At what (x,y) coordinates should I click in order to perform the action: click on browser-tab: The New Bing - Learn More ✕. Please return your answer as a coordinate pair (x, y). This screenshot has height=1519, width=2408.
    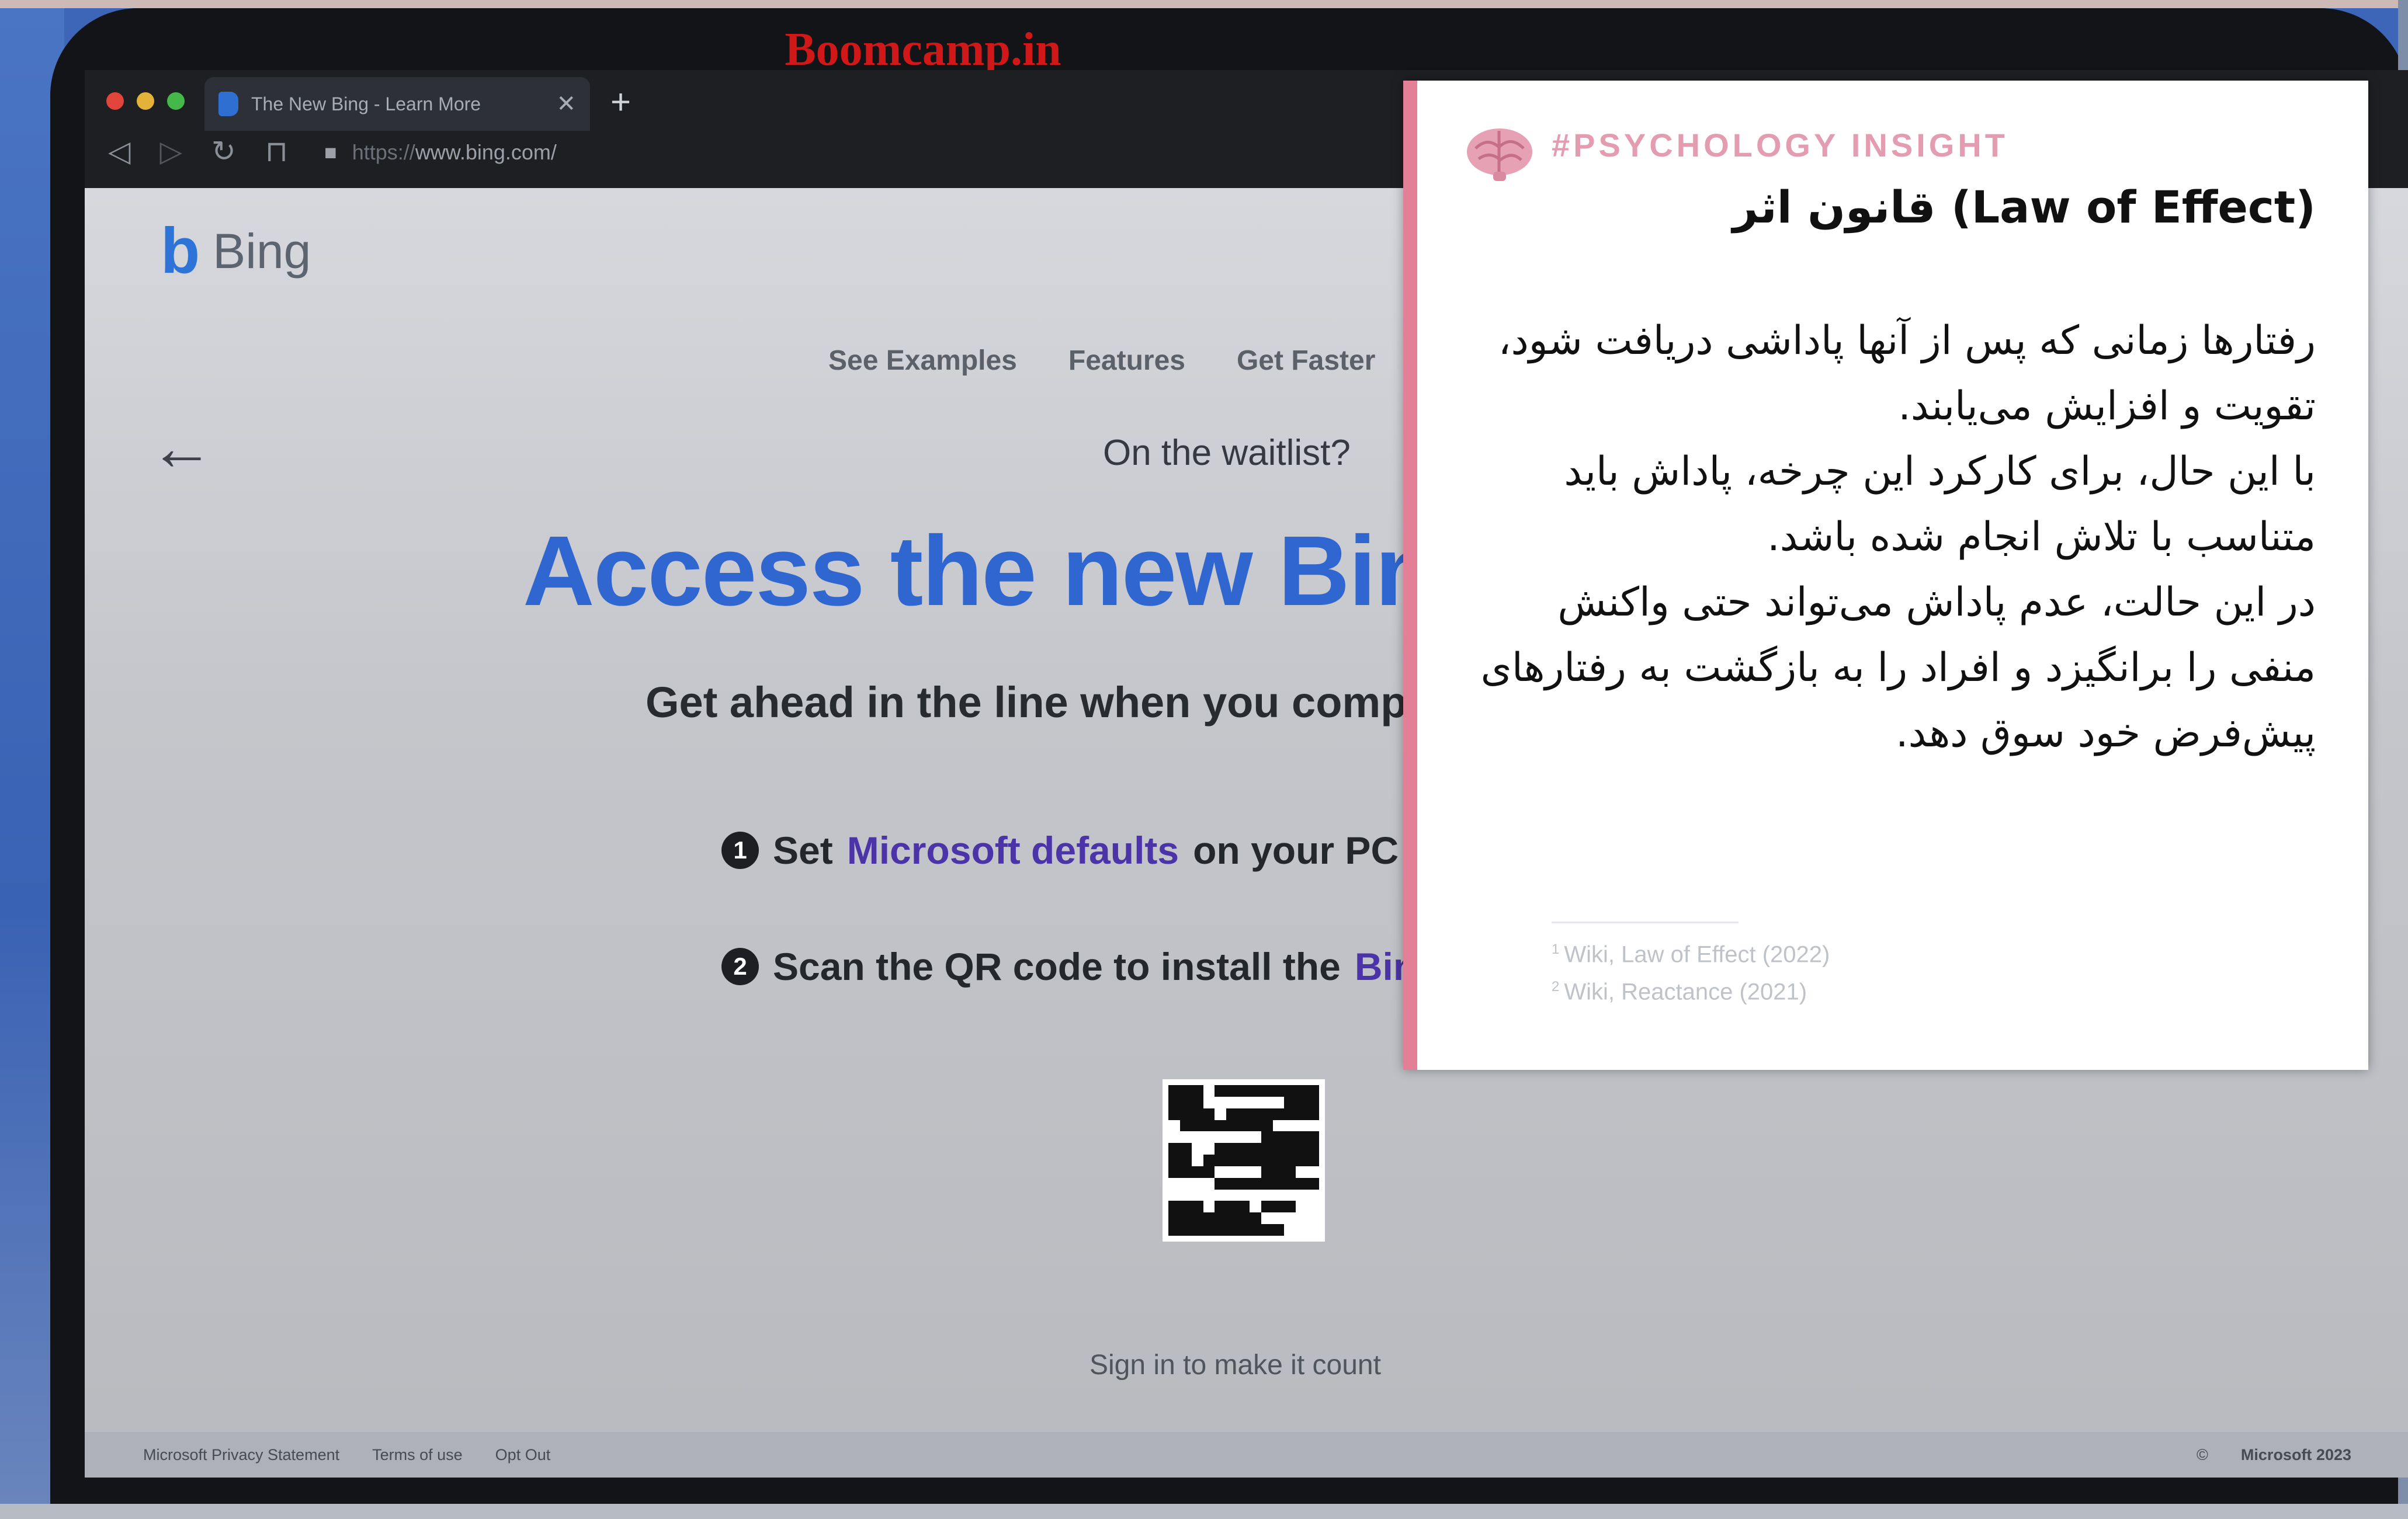
    Looking at the image, I should click on (397, 104).